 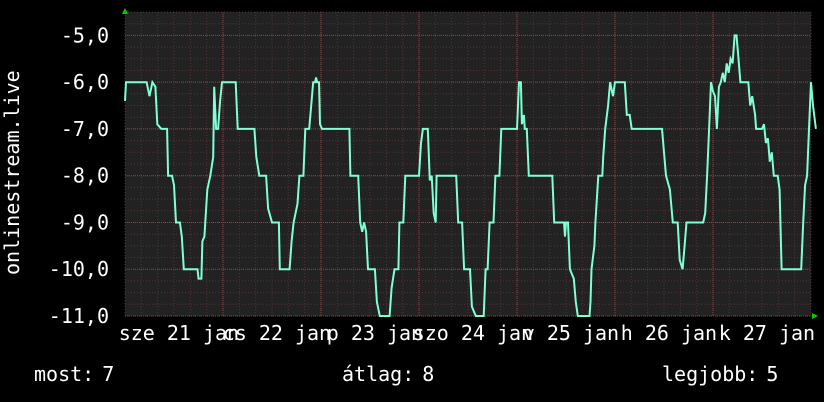 What do you see at coordinates (710, 374) in the screenshot?
I see `stat-best-label: legjobb:` at bounding box center [710, 374].